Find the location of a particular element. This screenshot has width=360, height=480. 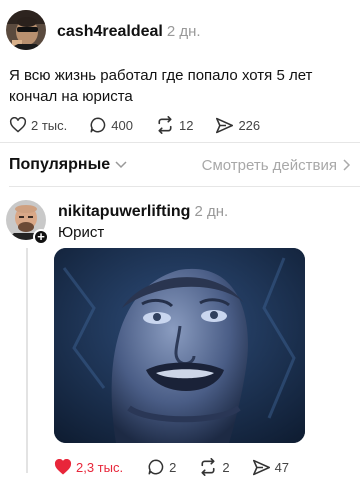

heart-filled-icon is located at coordinates (63, 467).